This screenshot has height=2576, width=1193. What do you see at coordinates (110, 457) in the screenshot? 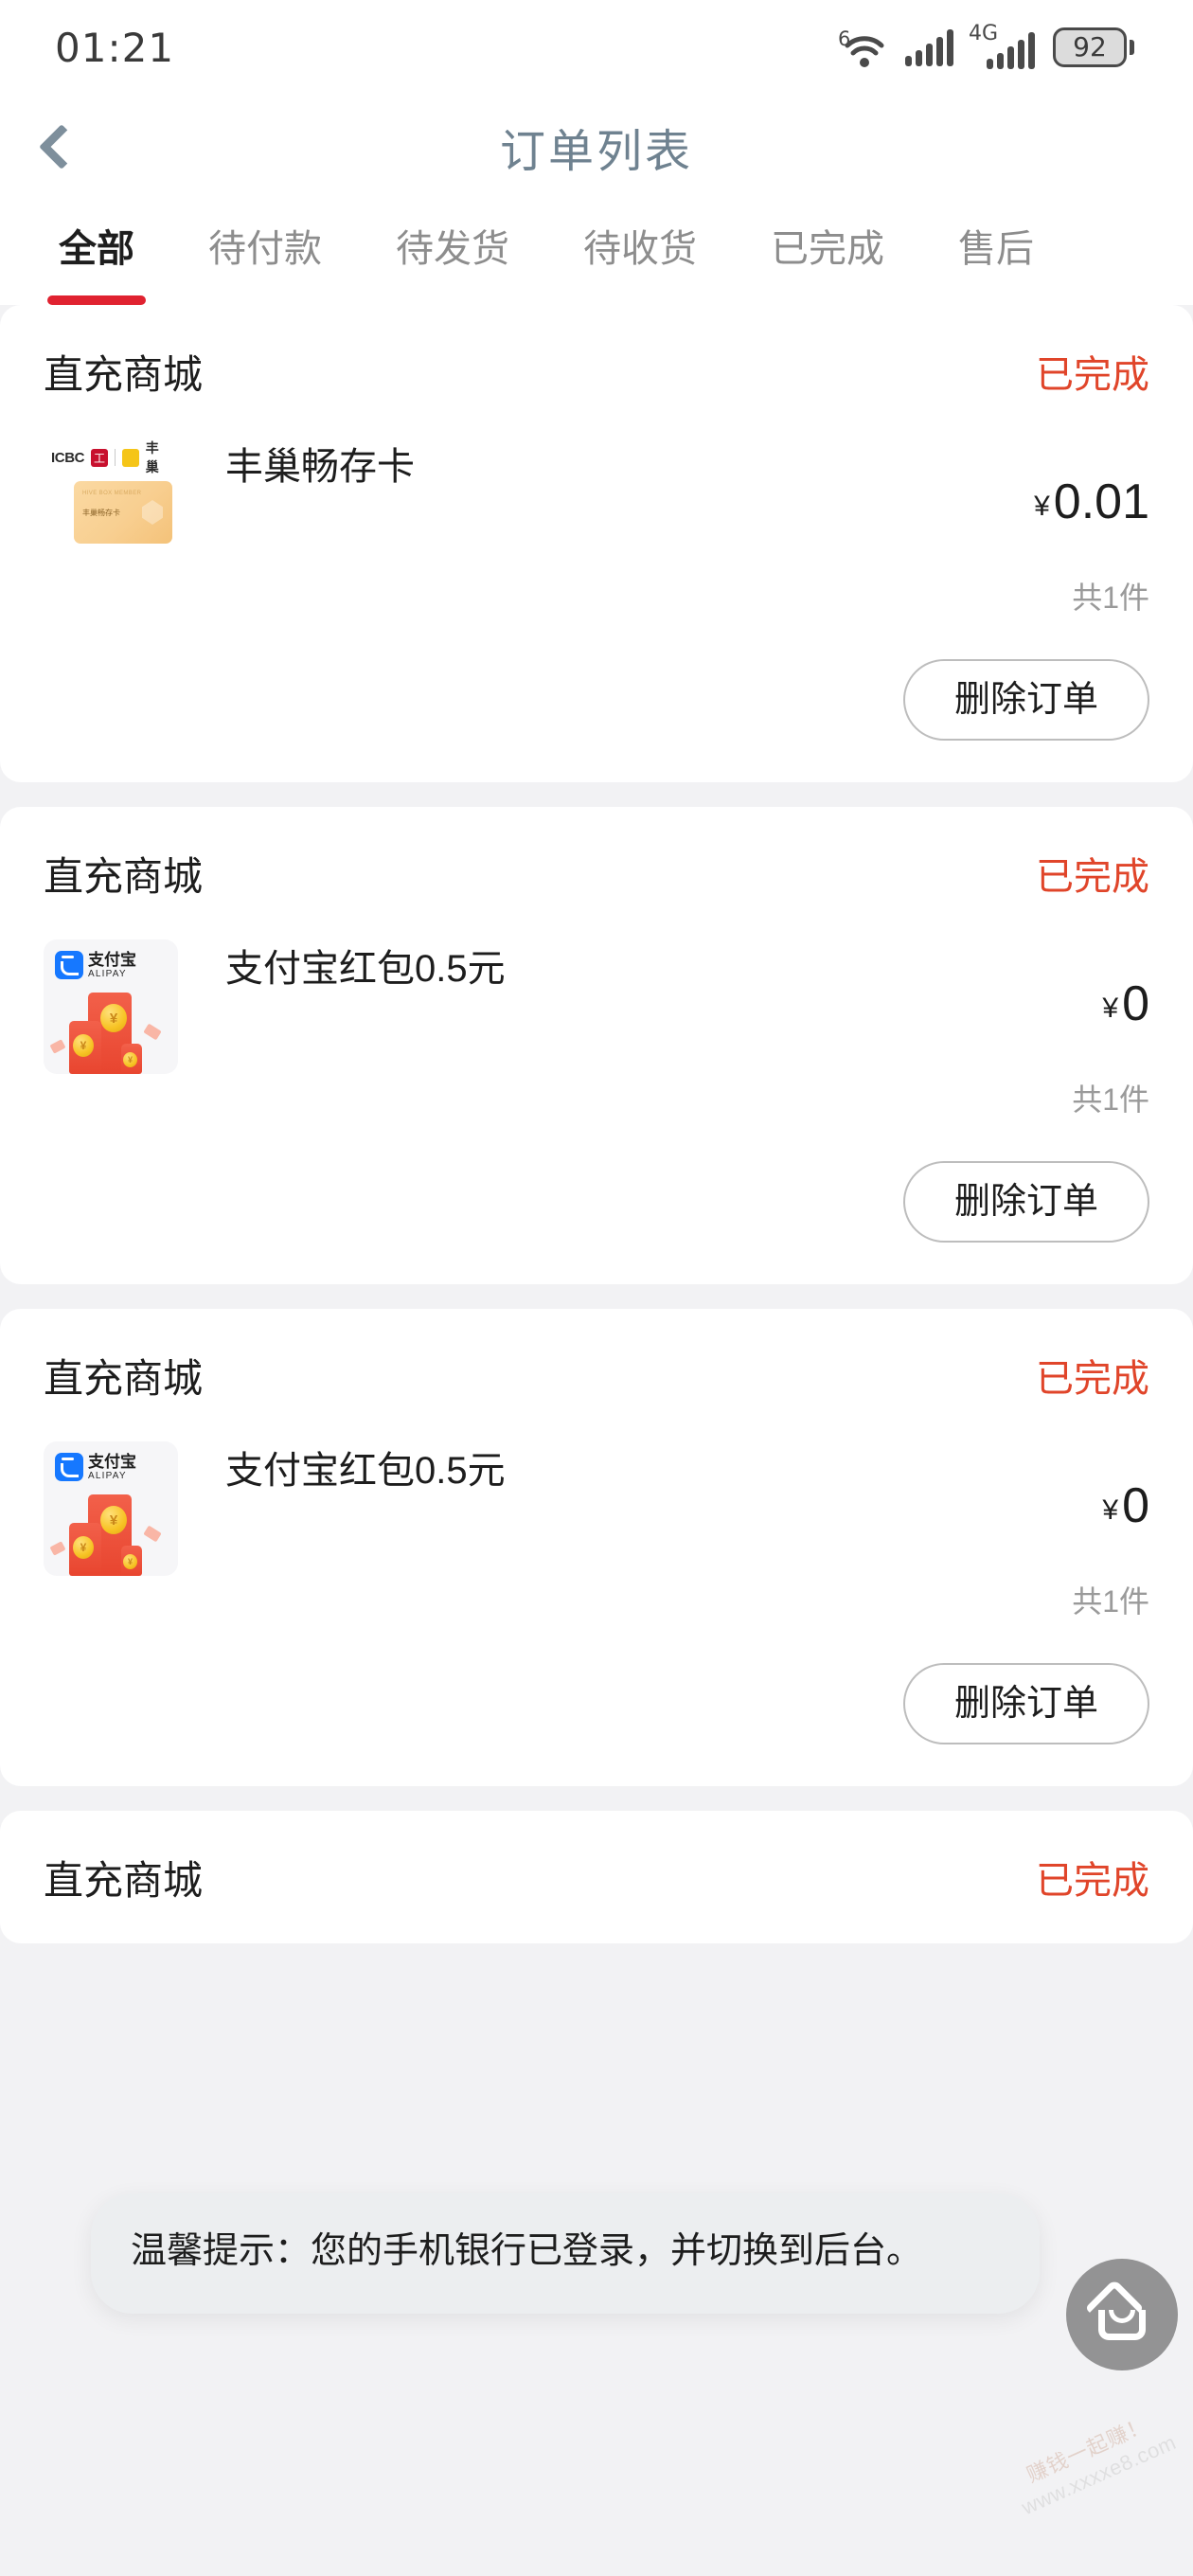
I see `bank-partner-logos: ICBC 工 丰巢` at bounding box center [110, 457].